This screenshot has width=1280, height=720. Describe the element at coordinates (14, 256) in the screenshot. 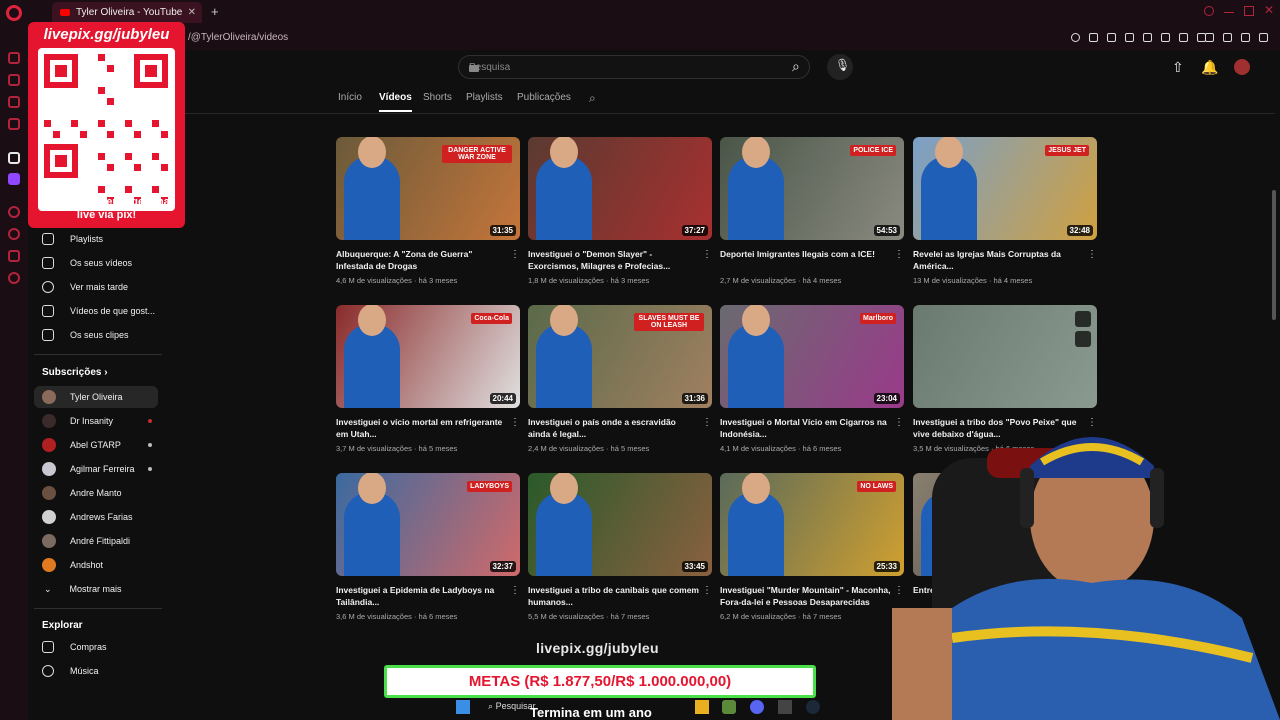

I see `extensions-icon` at that location.